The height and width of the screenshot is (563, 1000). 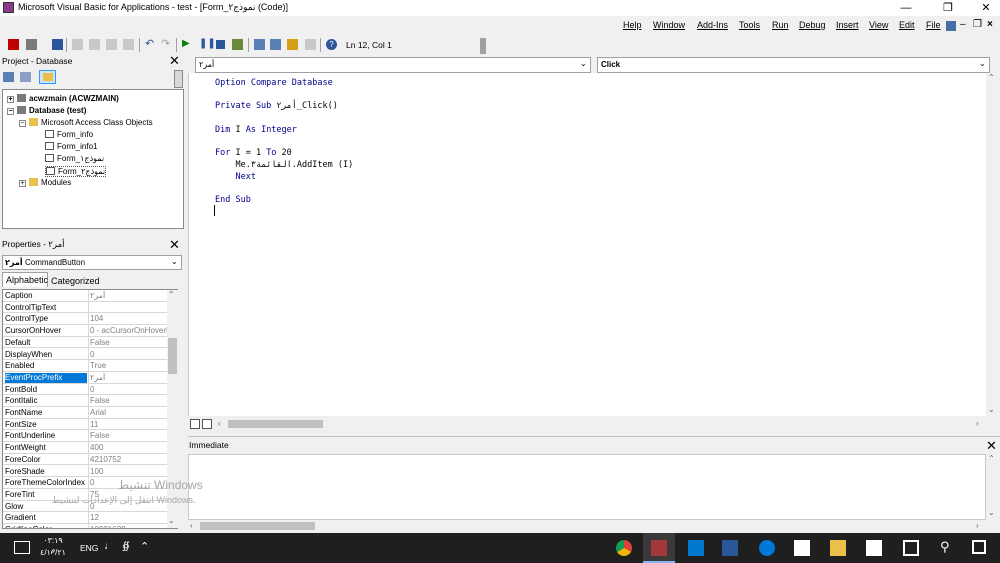 I want to click on reset-icon, so click(x=220, y=44).